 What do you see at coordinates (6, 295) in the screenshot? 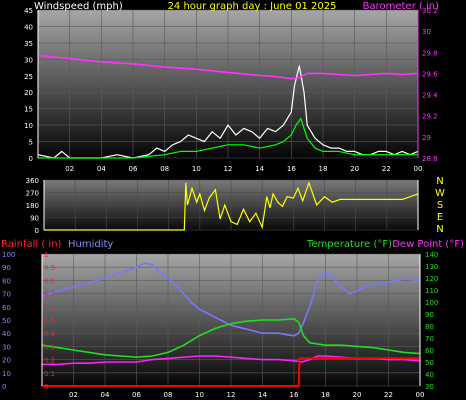
I see `humidity-tick-70: 70` at bounding box center [6, 295].